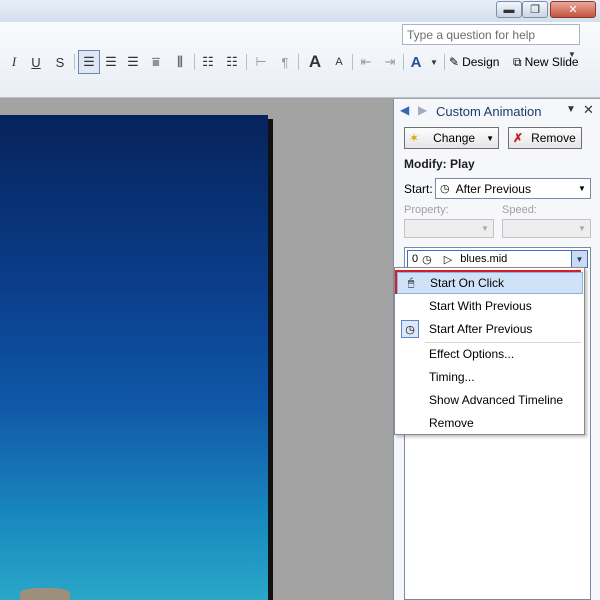 The image size is (600, 600). What do you see at coordinates (422, 110) in the screenshot?
I see `forward-arrow-icon: ▶` at bounding box center [422, 110].